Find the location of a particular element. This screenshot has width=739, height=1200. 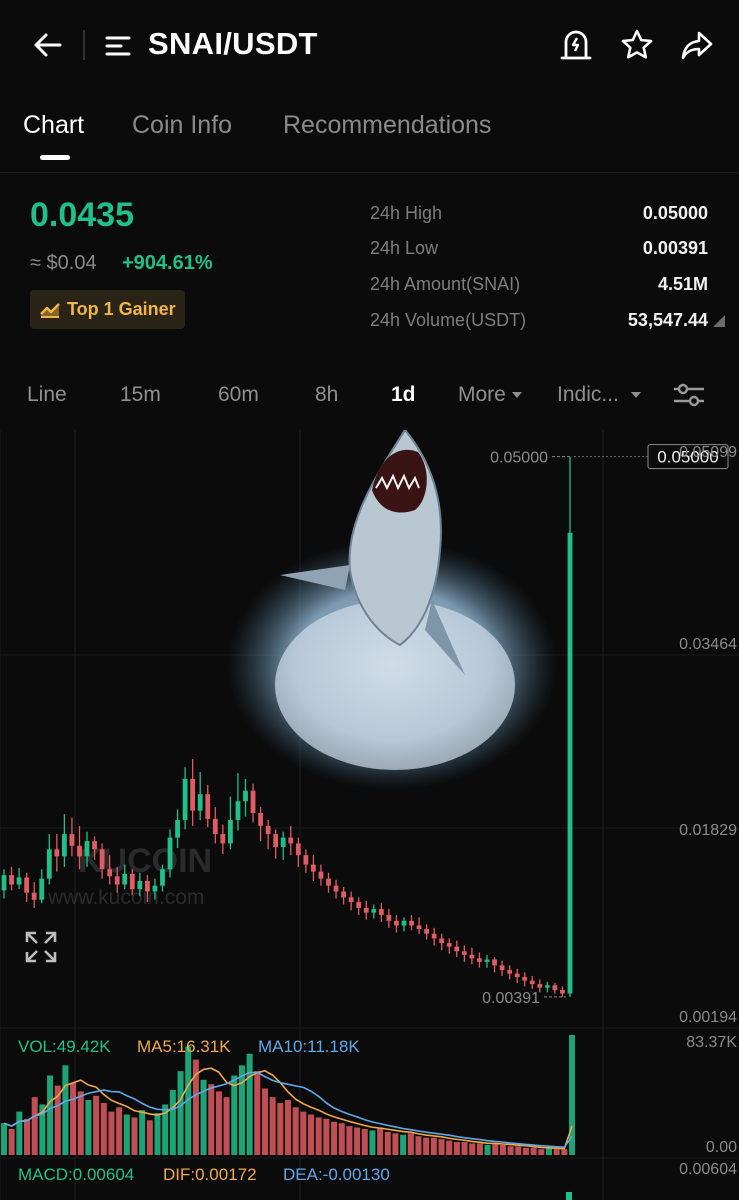

price-alert-icon is located at coordinates (576, 45).